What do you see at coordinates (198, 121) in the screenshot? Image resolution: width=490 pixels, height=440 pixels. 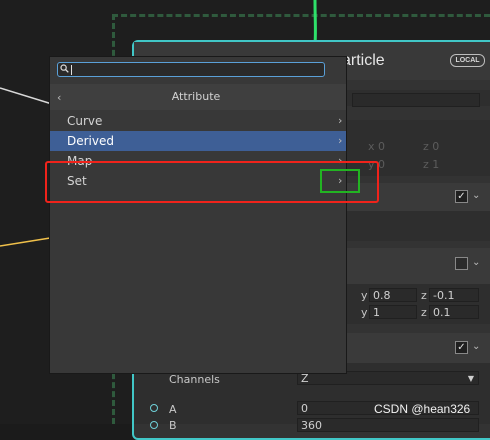 I see `menu-item-curve: Curve ›` at bounding box center [198, 121].